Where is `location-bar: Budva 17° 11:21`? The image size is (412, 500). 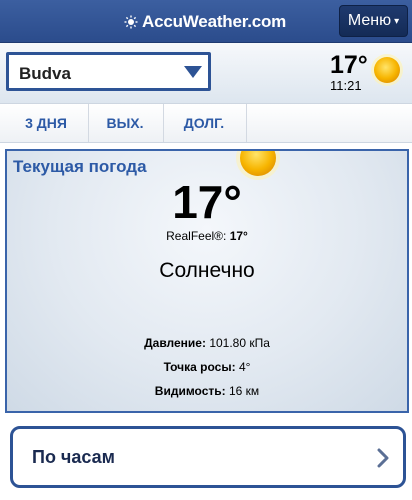 location-bar: Budva 17° 11:21 is located at coordinates (206, 73).